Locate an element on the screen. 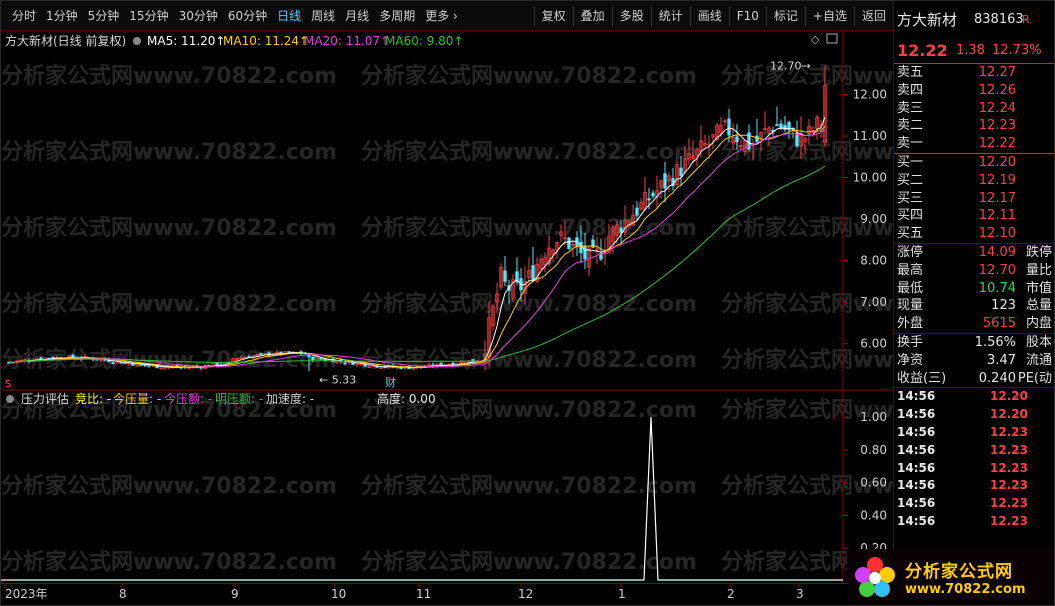 This screenshot has height=606, width=1055. last-price: 12.22 is located at coordinates (922, 50).